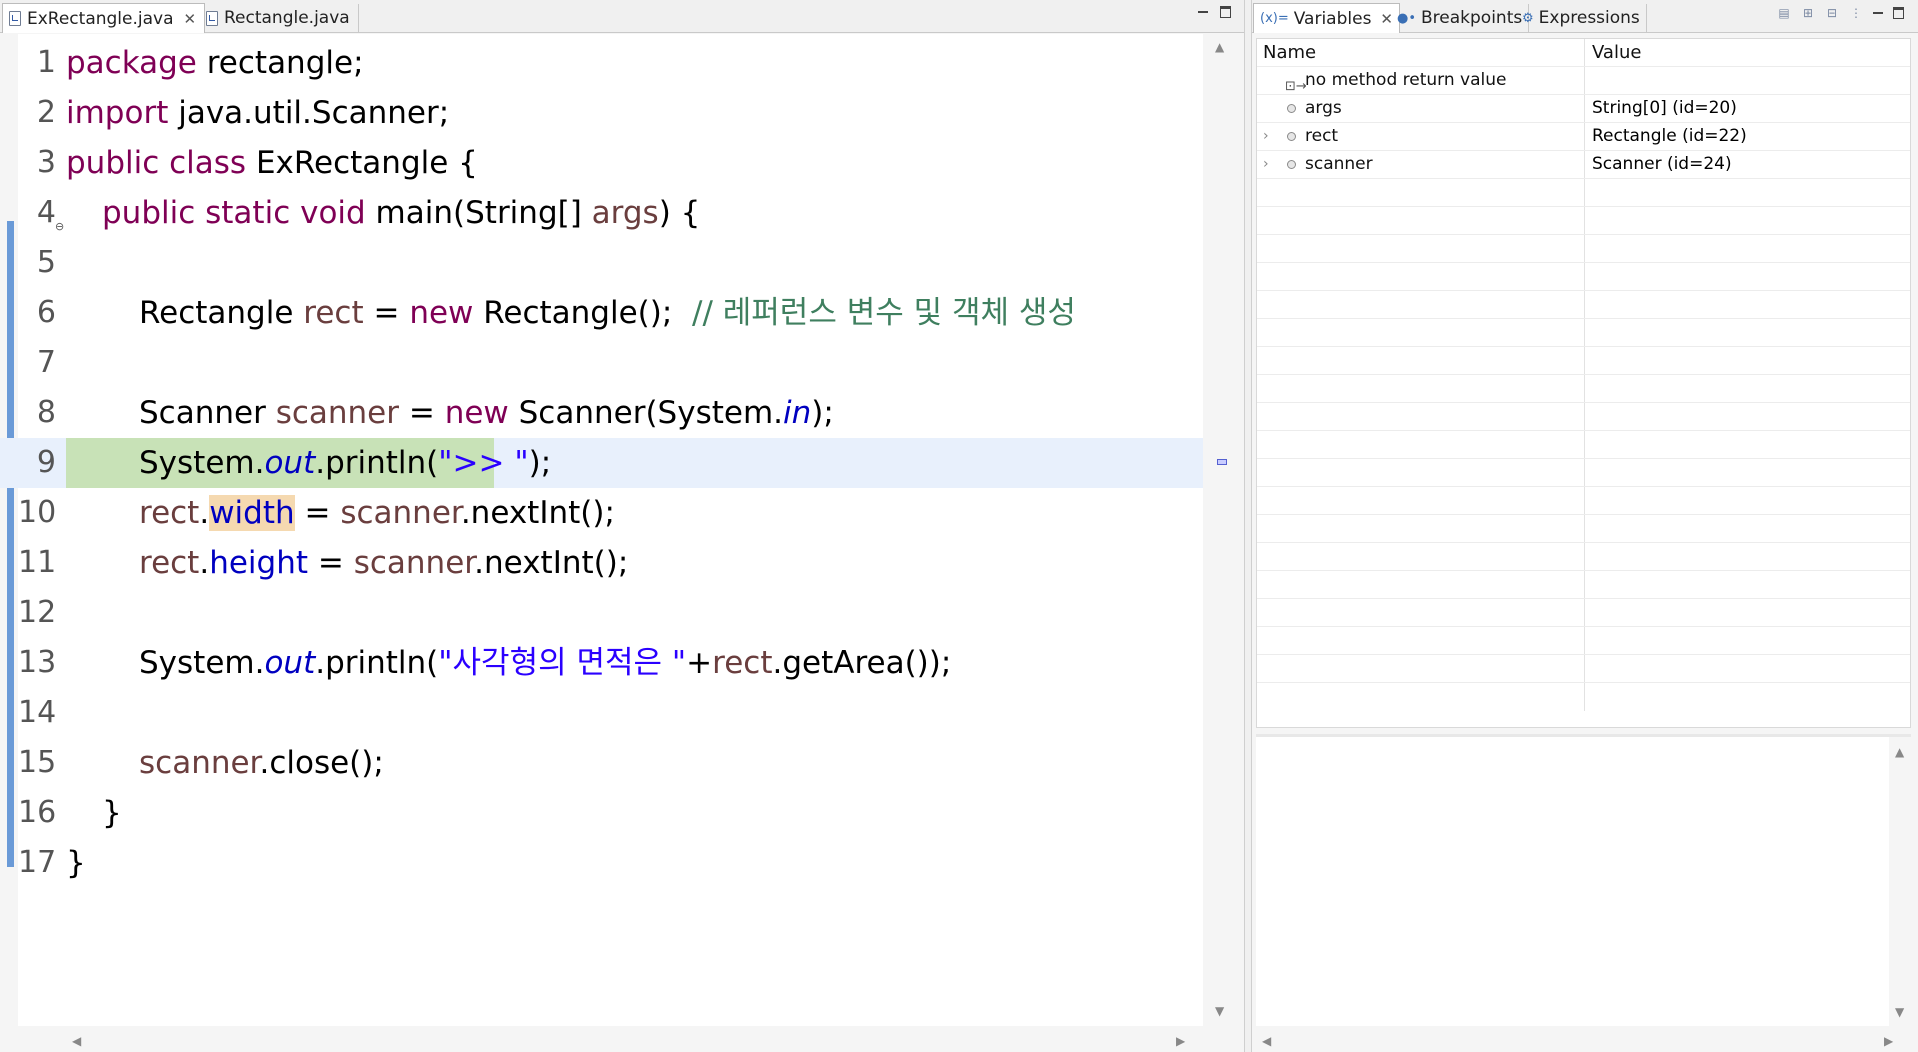 Image resolution: width=1918 pixels, height=1052 pixels. What do you see at coordinates (1421, 164) in the screenshot?
I see `variable-name-cell: › scanner` at bounding box center [1421, 164].